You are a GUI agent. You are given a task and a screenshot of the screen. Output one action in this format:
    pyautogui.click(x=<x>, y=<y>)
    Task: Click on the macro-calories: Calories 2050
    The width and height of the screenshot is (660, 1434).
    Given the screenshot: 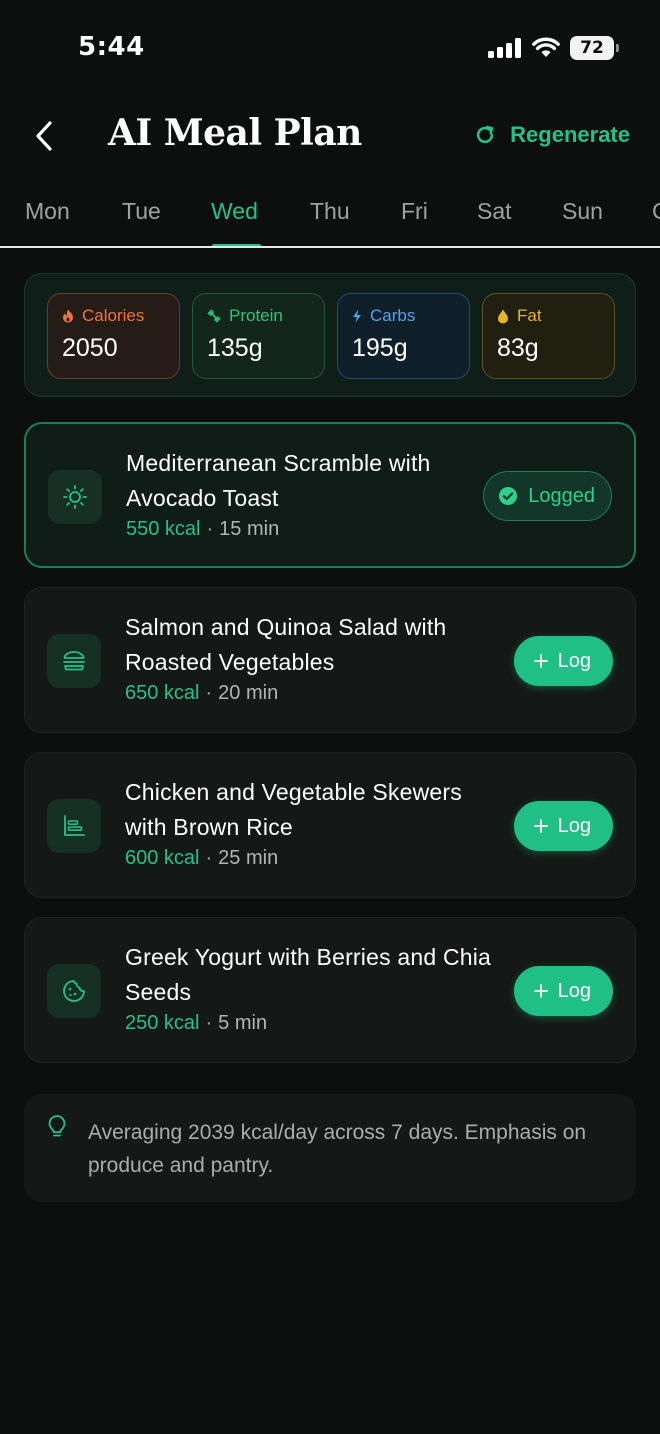 What is the action you would take?
    pyautogui.click(x=113, y=336)
    